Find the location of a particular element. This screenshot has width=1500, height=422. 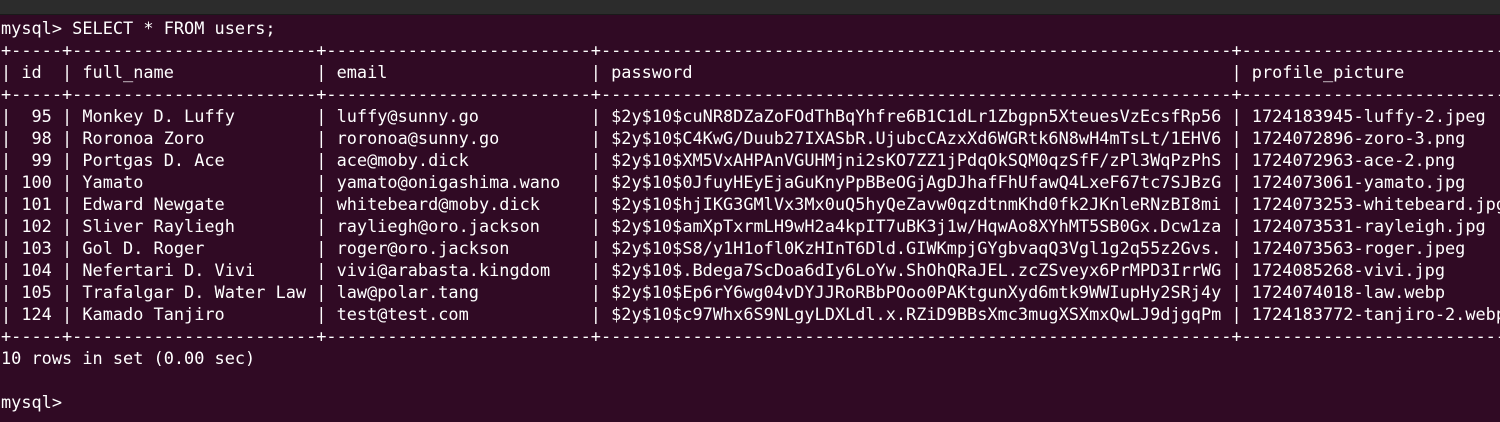

terminal-scrollbar is located at coordinates (1496, 218).